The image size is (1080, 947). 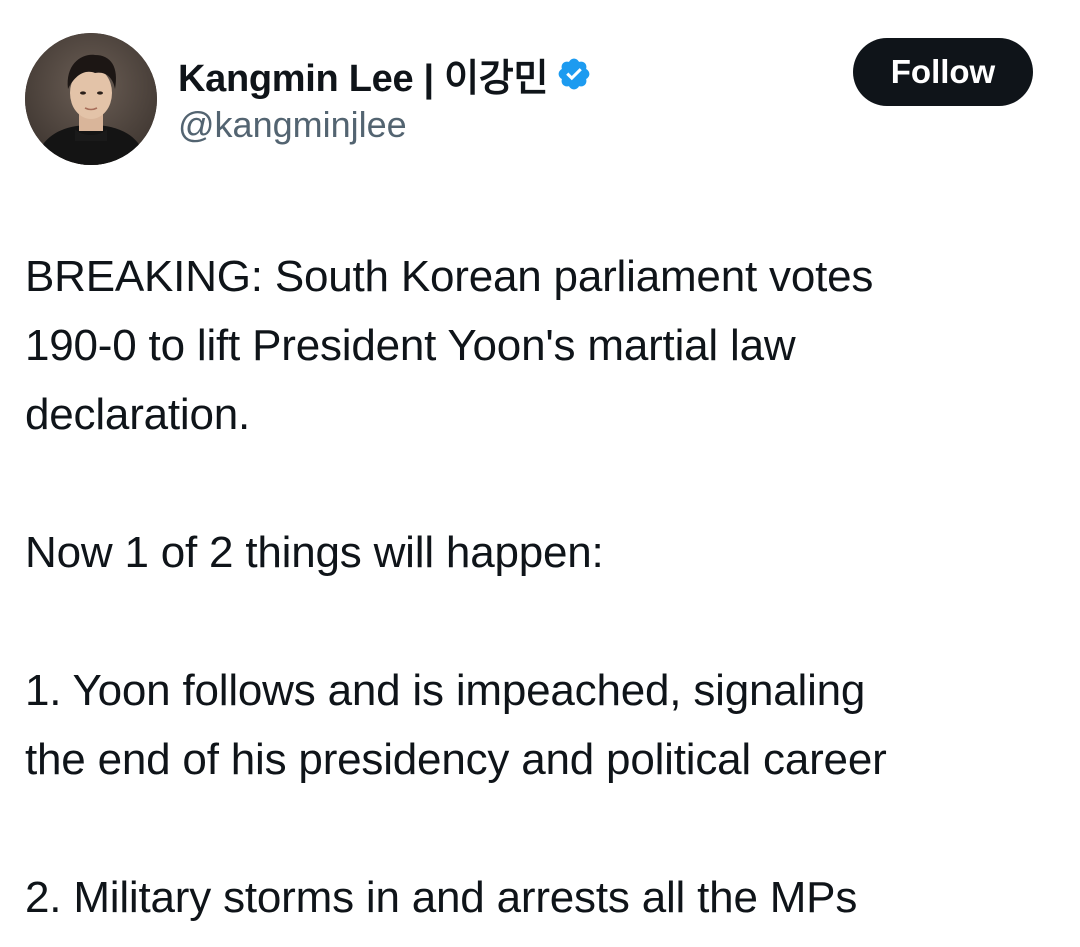 I want to click on author-name-row: Kangmin Lee | 이강민, so click(x=385, y=74).